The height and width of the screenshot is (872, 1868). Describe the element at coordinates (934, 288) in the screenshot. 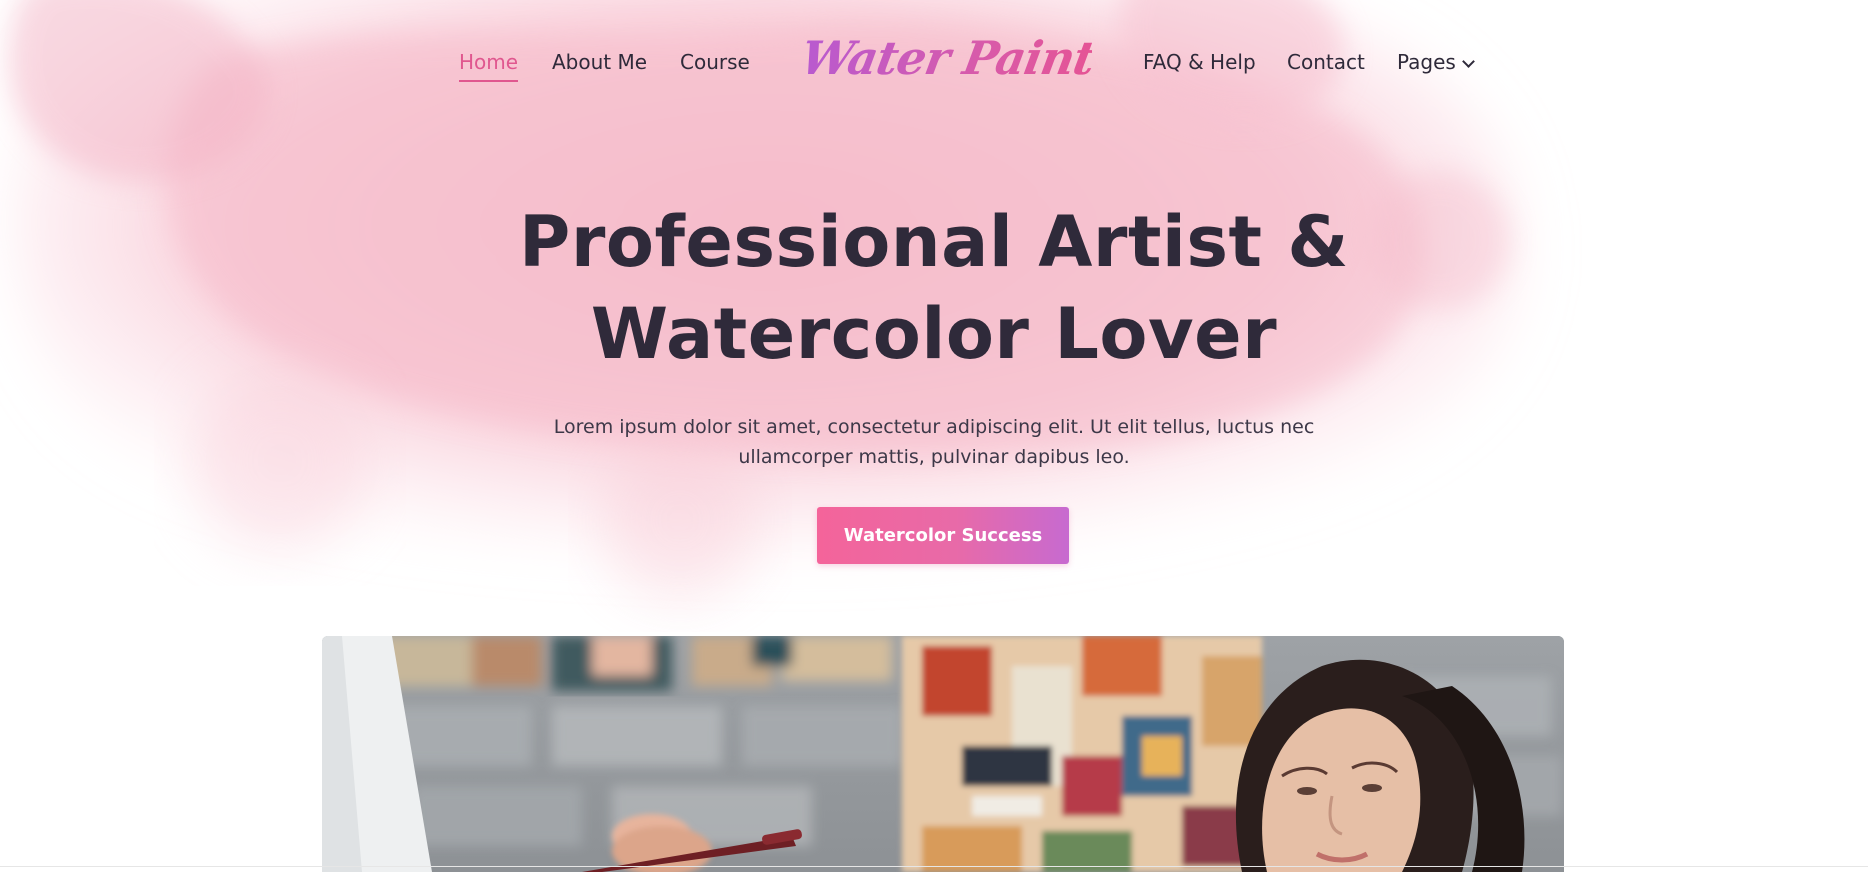

I see `hero-title: Professional Artist & Watercolor Lover` at that location.